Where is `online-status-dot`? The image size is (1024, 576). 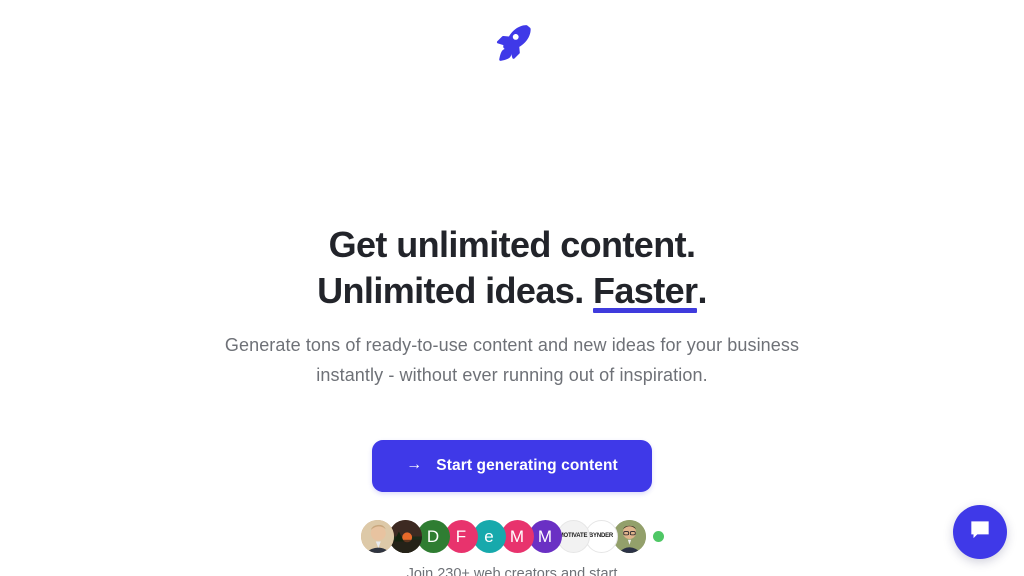 online-status-dot is located at coordinates (658, 536).